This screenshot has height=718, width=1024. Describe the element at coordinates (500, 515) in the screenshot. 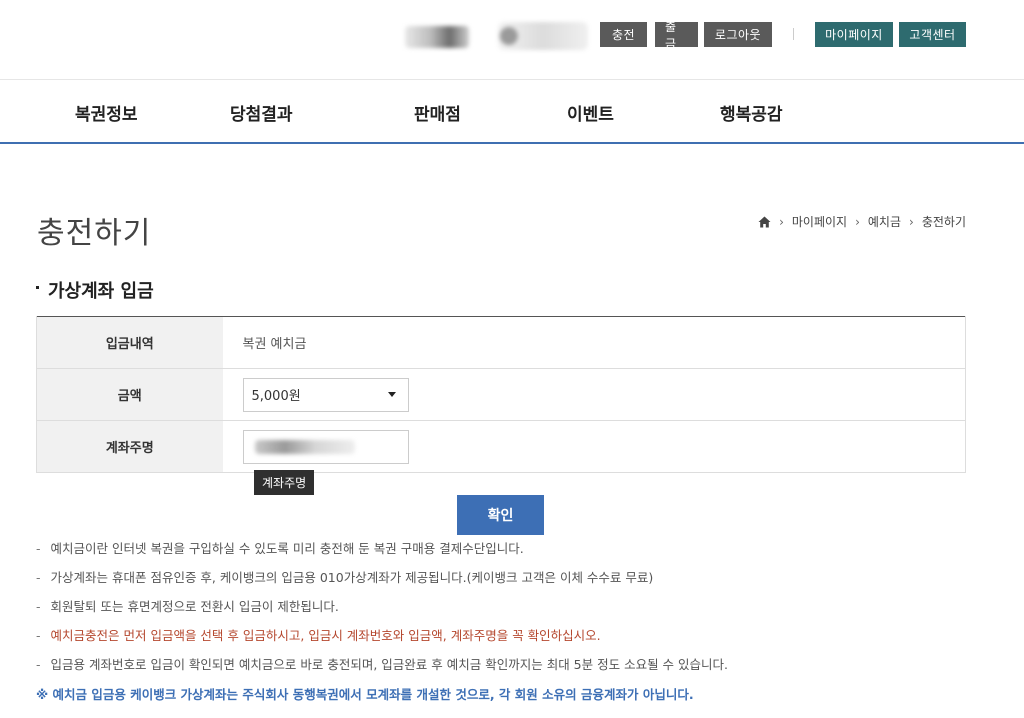

I see `confirm-button: 확인` at that location.